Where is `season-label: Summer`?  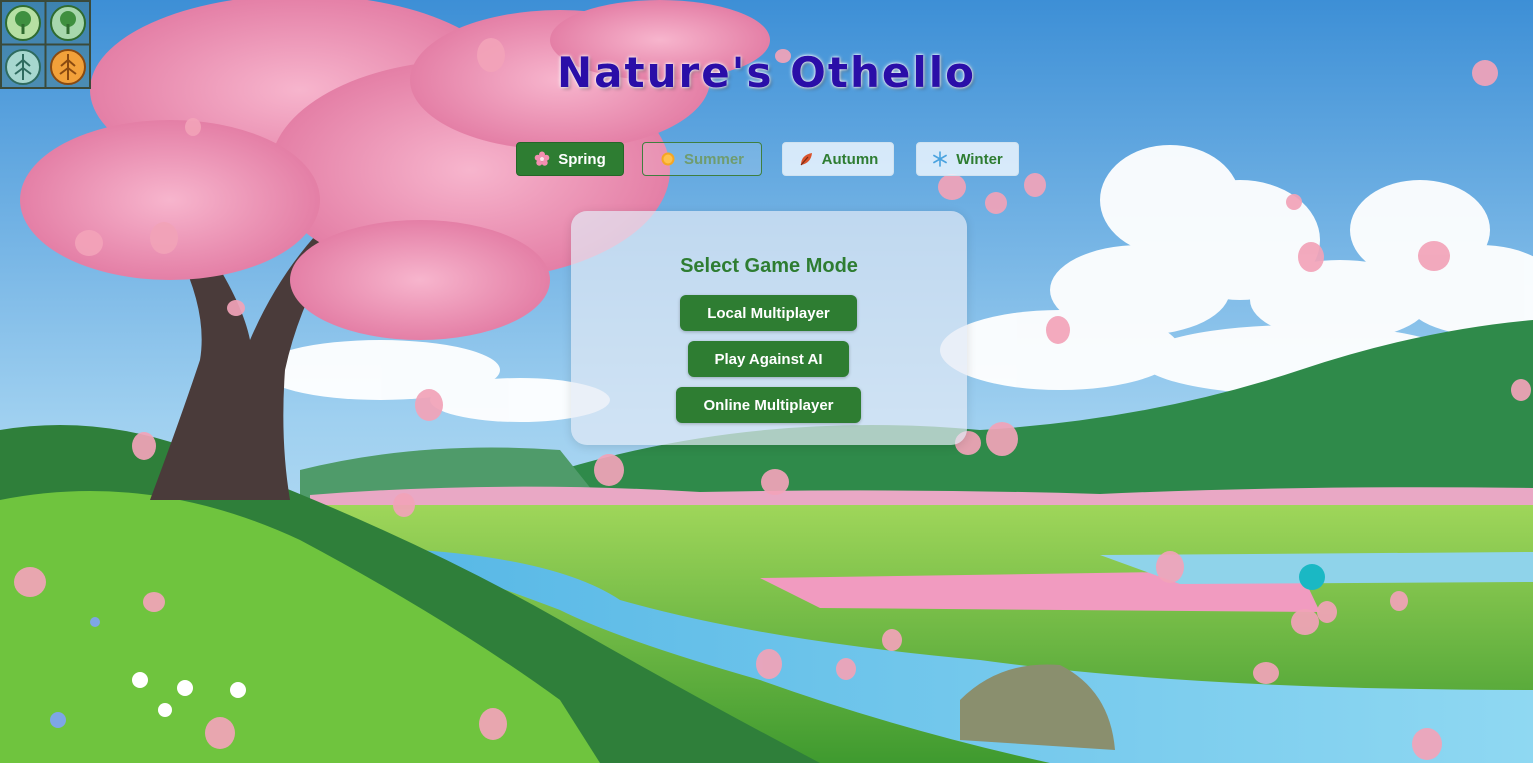
season-label: Summer is located at coordinates (714, 159).